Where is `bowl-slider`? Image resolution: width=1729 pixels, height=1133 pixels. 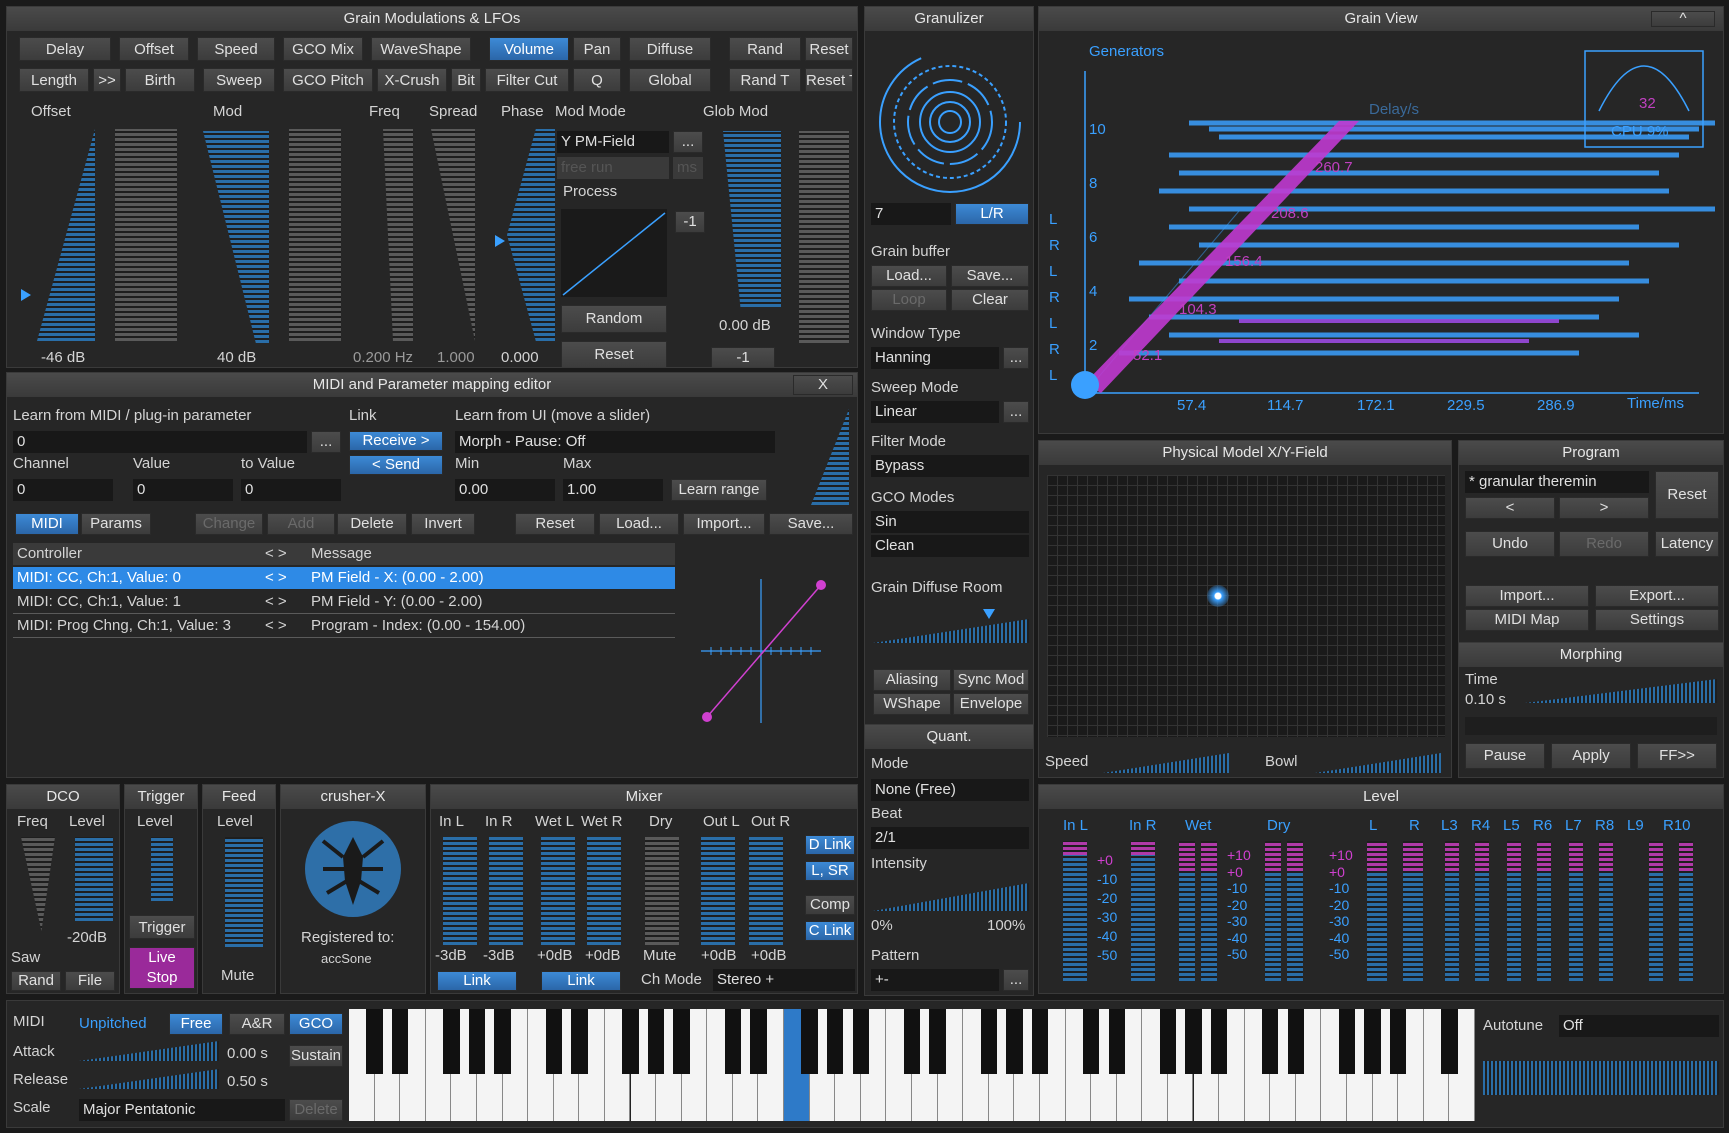 bowl-slider is located at coordinates (1378, 763).